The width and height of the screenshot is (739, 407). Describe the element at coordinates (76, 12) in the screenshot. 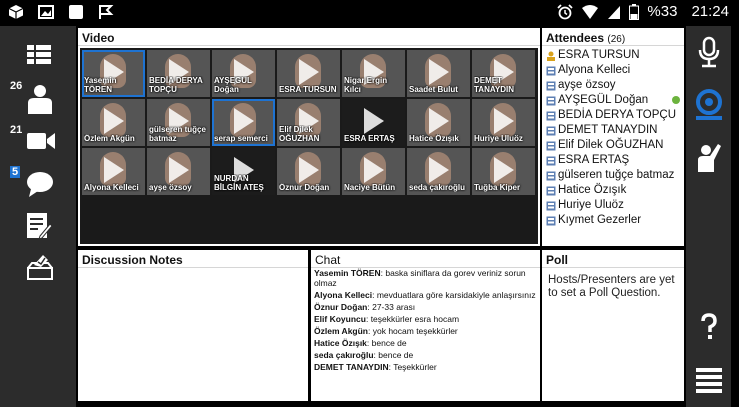

I see `app-square-icon` at that location.